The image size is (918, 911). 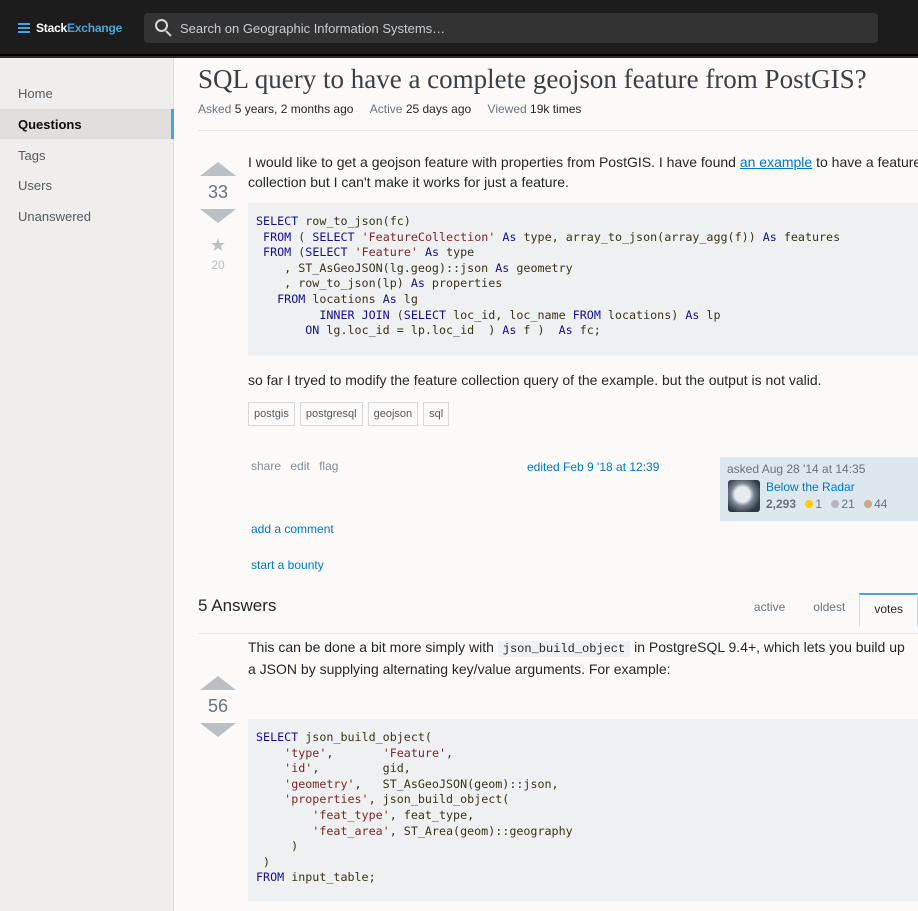 What do you see at coordinates (218, 730) in the screenshot?
I see `answer-downvote-button` at bounding box center [218, 730].